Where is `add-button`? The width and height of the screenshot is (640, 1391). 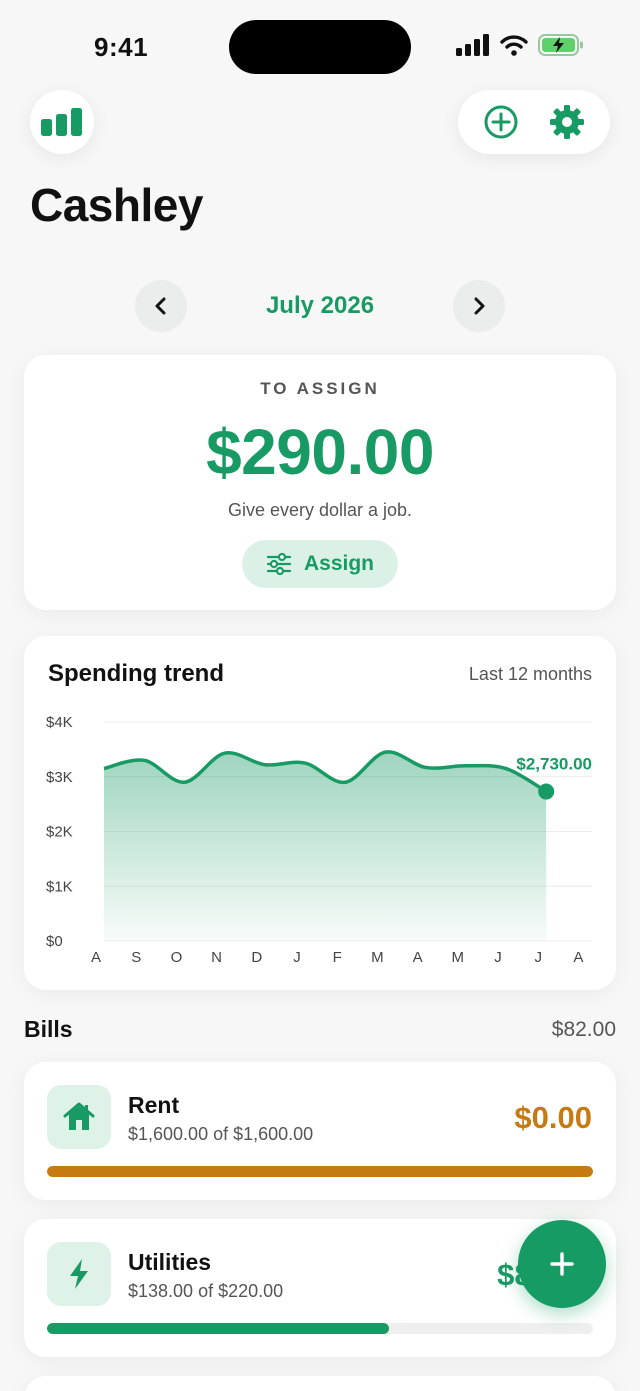
add-button is located at coordinates (501, 122).